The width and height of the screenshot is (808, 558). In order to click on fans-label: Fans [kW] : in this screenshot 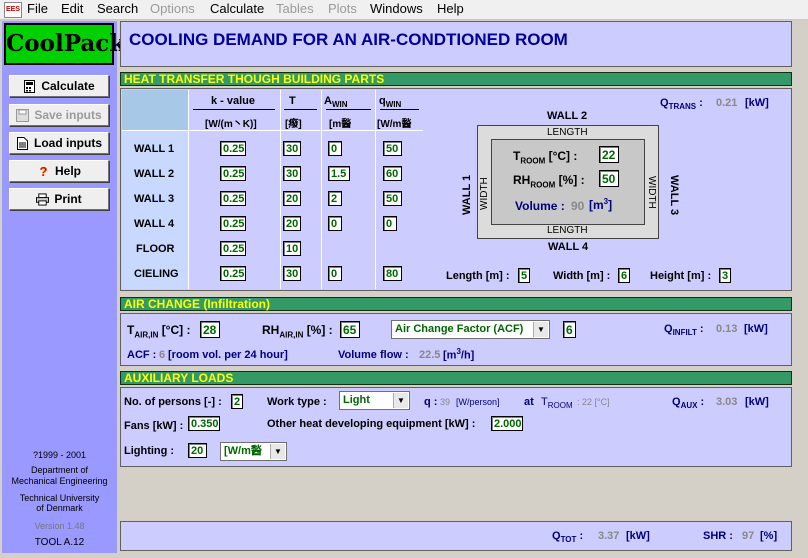, I will do `click(154, 426)`.